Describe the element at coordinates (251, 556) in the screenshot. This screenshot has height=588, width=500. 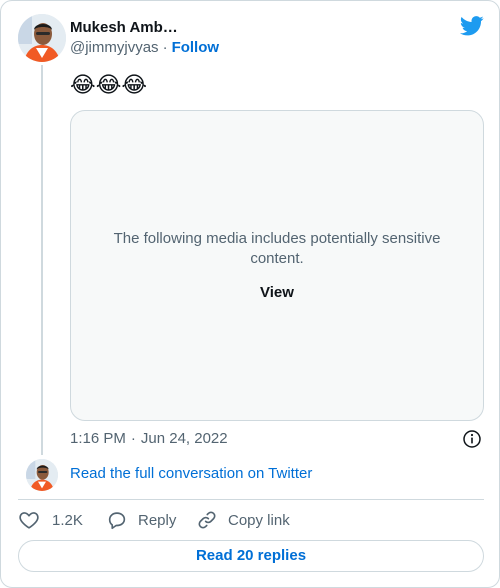
I see `read-replies-button: Read 20 replies` at that location.